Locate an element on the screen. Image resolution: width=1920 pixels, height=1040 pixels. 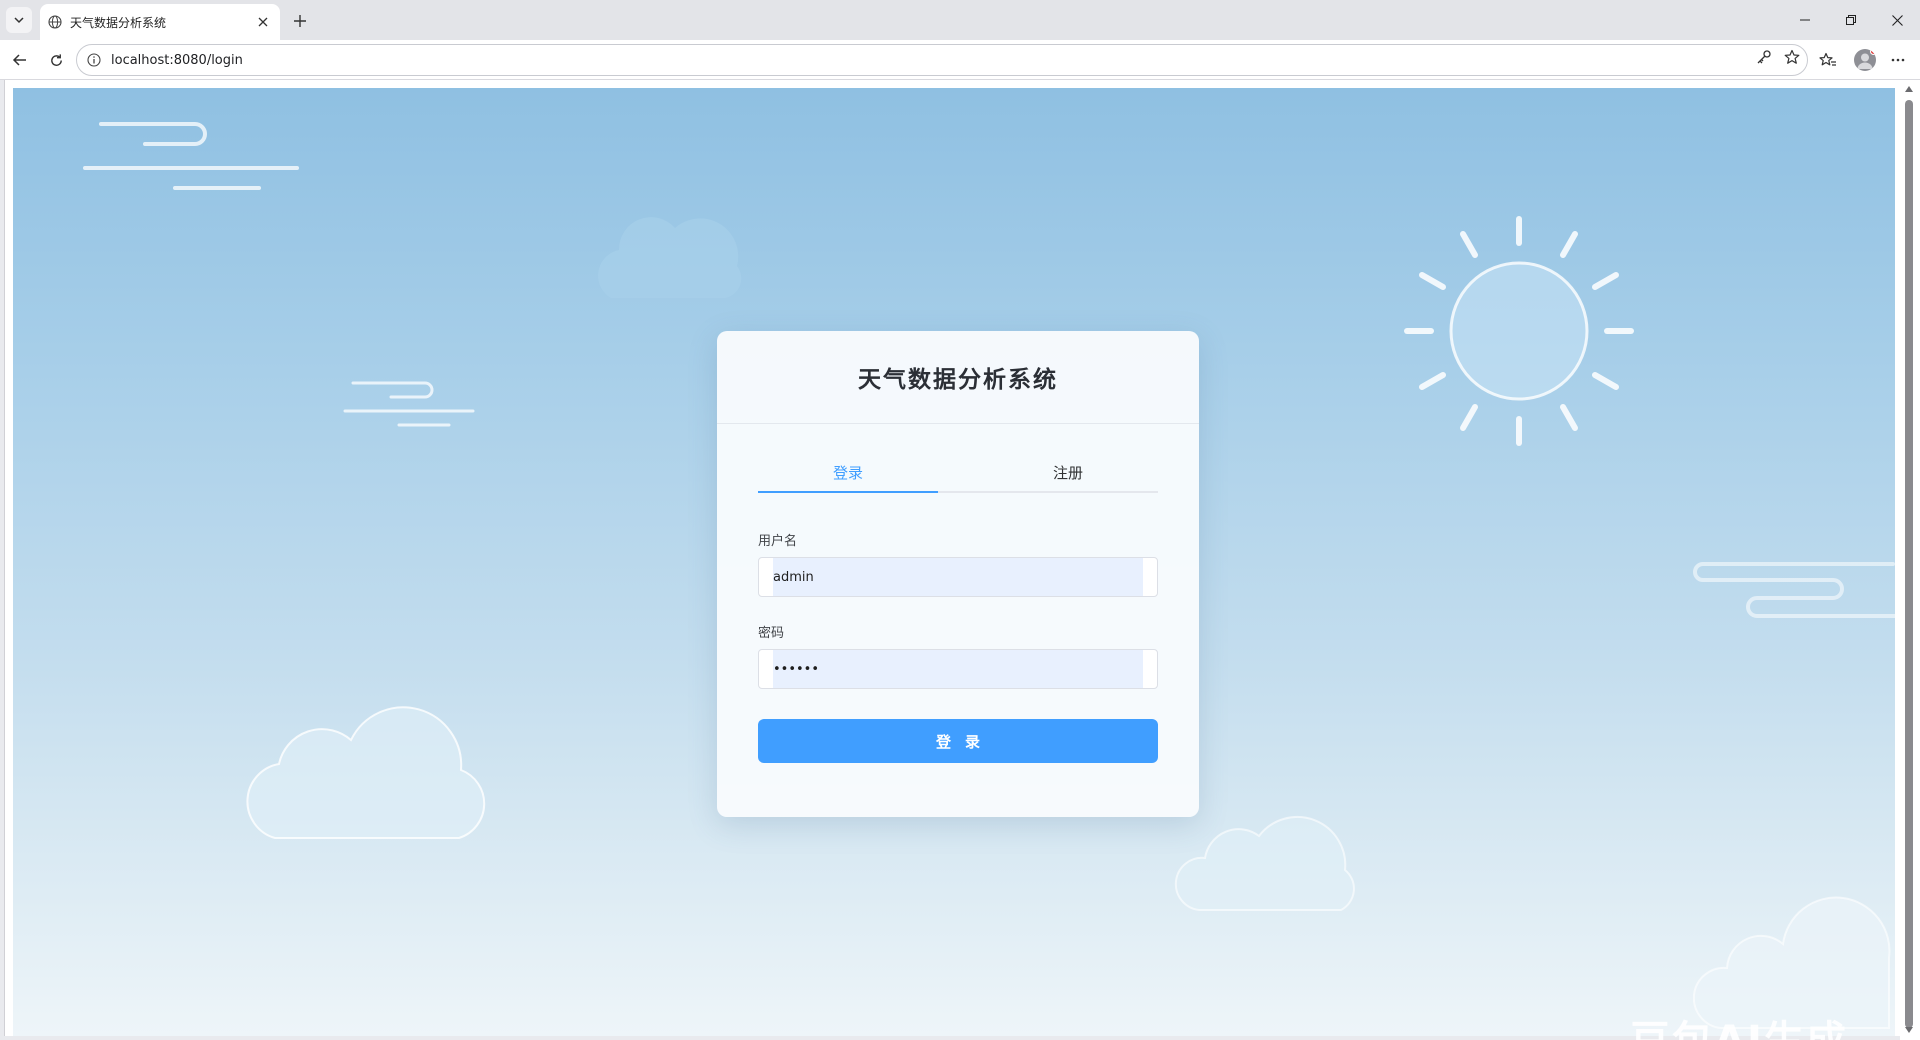
username-input is located at coordinates (958, 577).